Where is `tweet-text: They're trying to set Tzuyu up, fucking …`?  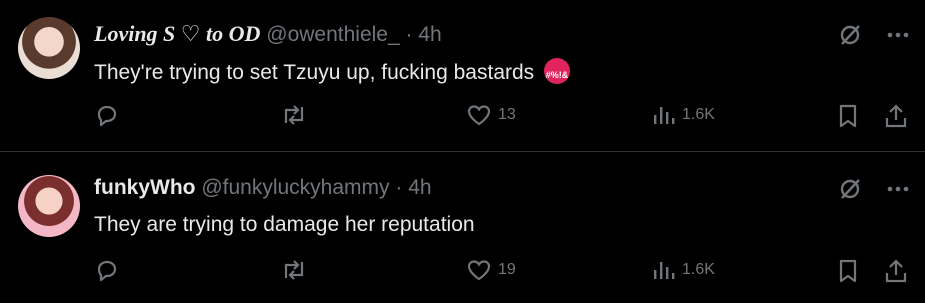
tweet-text: They're trying to set Tzuyu up, fucking … is located at coordinates (332, 71).